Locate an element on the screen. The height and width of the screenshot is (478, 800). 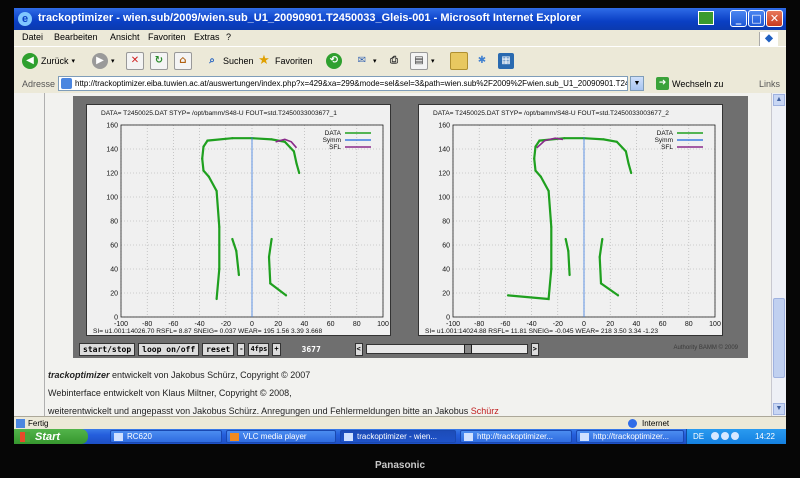
y-tick-label: 60 is located at coordinates (446, 246).